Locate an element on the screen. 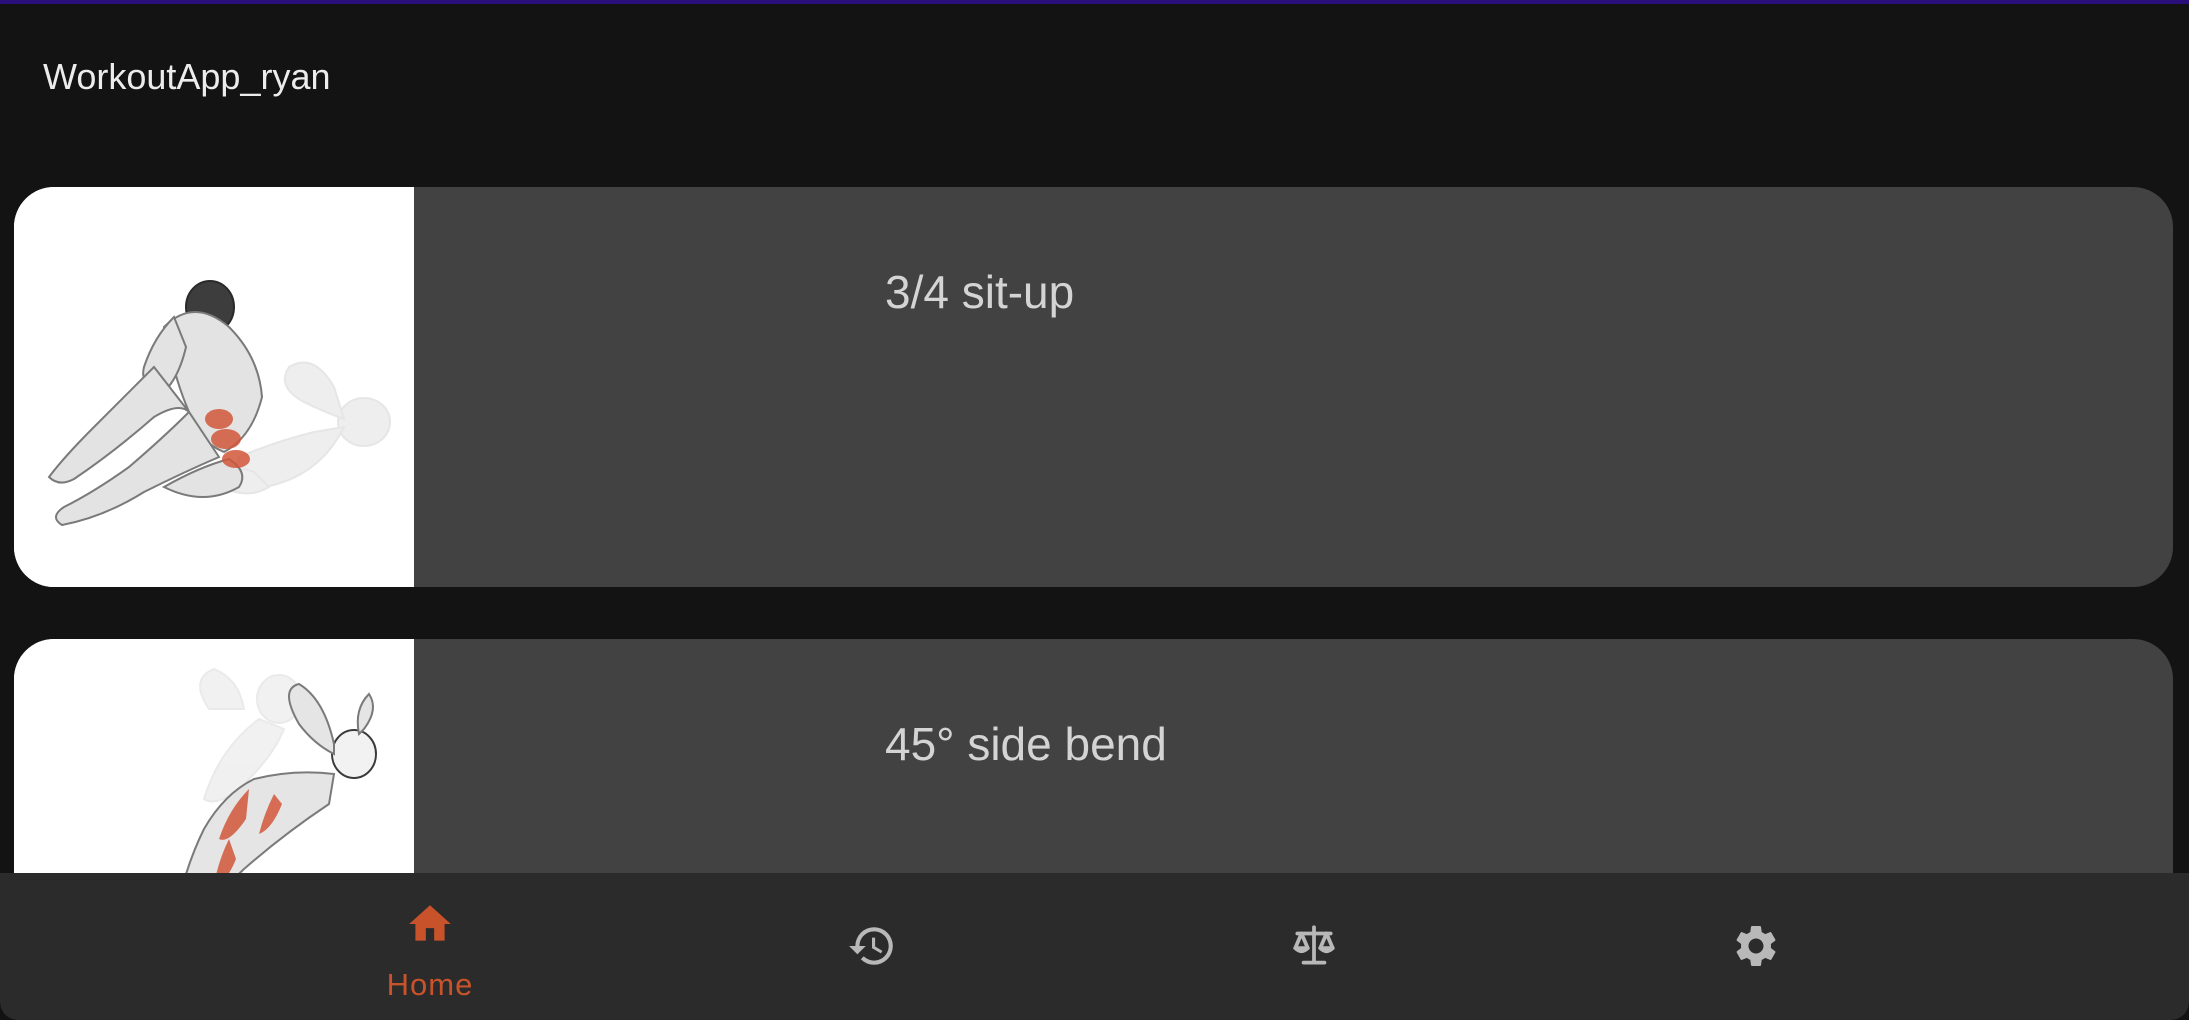 This screenshot has width=2189, height=1020. nav-item-settings is located at coordinates (1756, 946).